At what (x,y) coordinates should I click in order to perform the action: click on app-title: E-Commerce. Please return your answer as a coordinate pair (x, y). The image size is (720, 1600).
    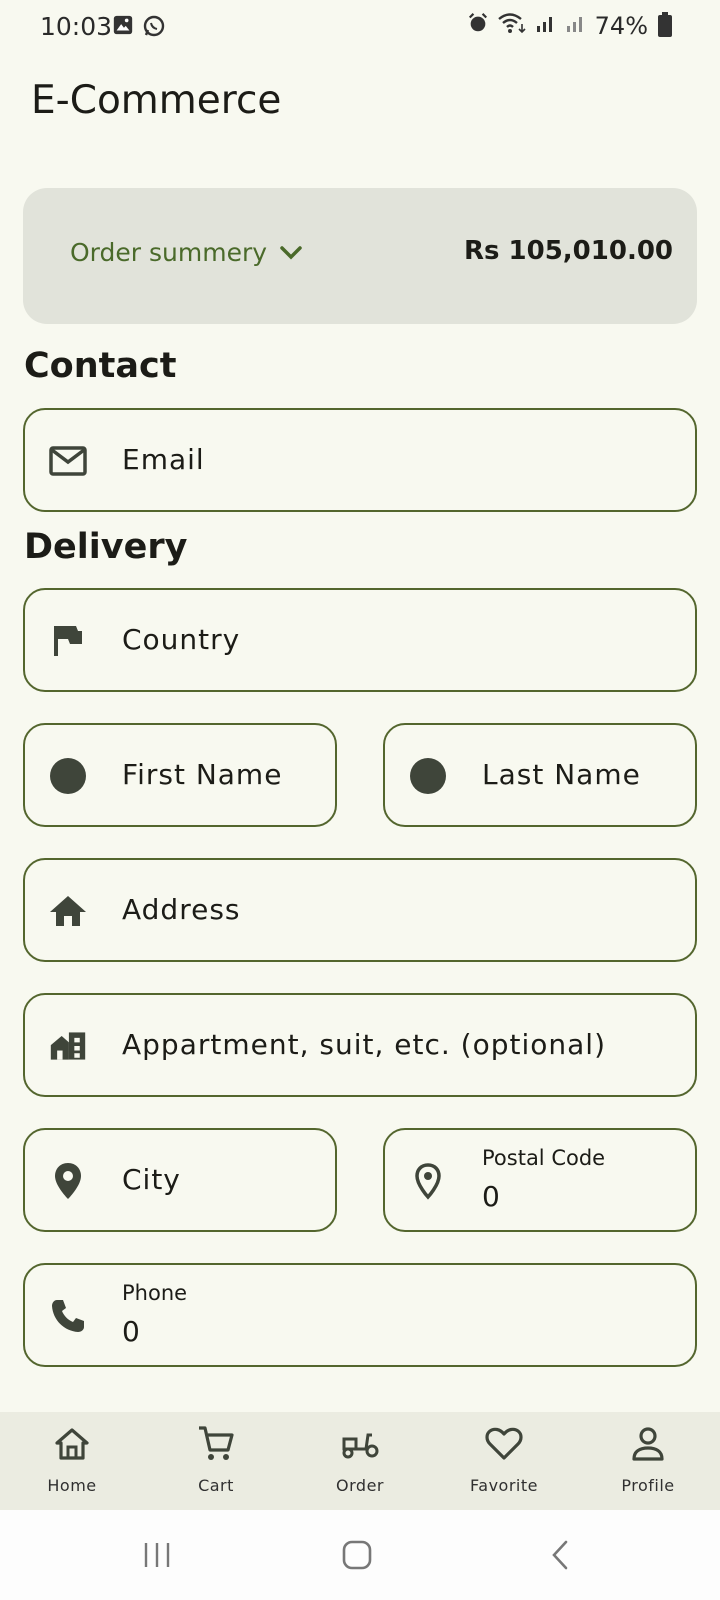
    Looking at the image, I should click on (156, 100).